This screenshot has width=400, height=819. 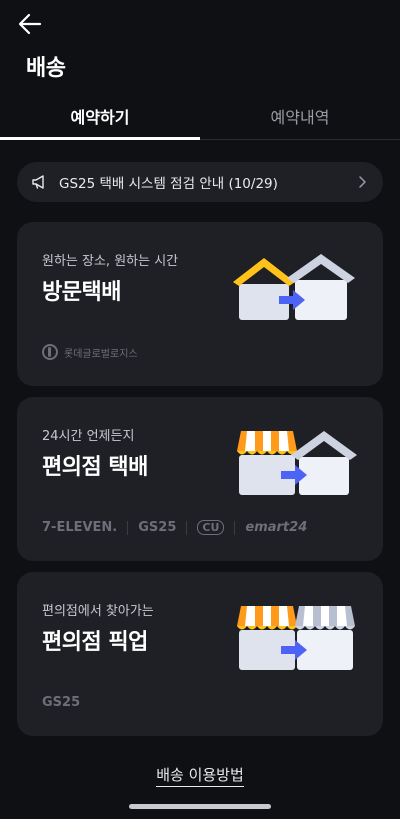 I want to click on card-subtitle: 원하는 장소, 원하는 시간, so click(x=110, y=261).